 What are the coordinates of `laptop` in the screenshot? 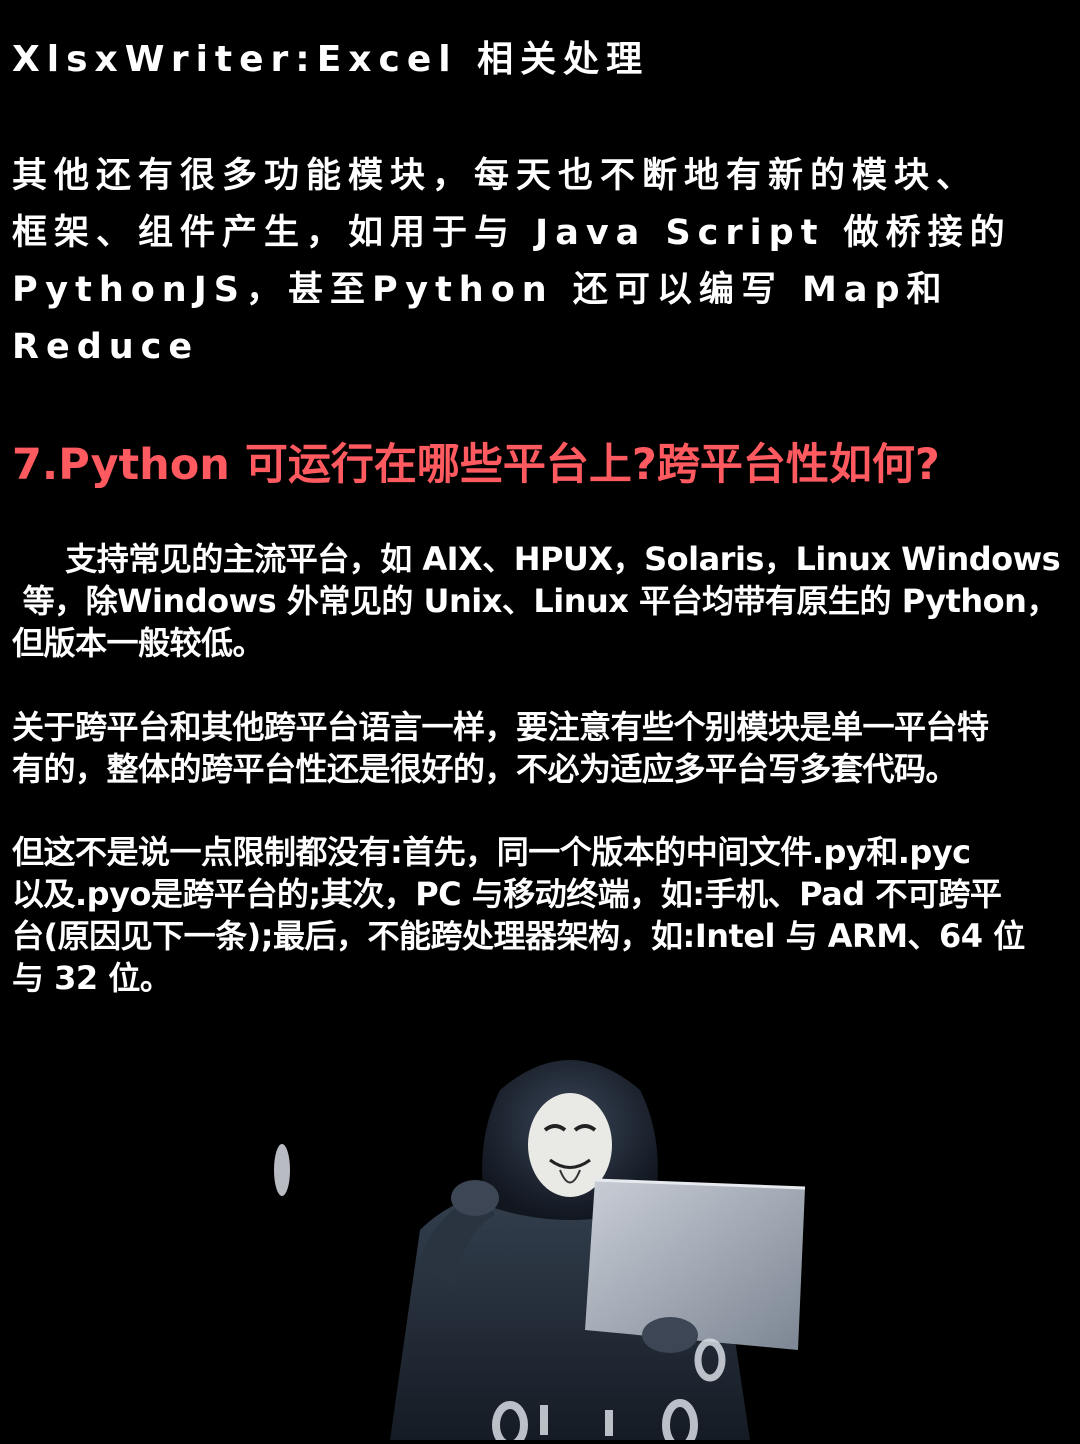 It's located at (695, 1265).